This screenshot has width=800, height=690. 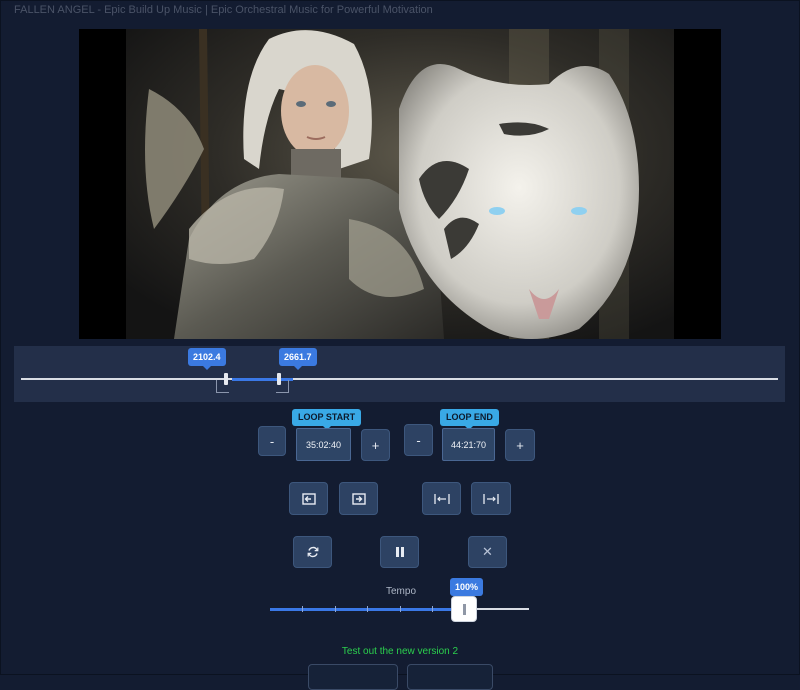 I want to click on pause-button, so click(x=399, y=552).